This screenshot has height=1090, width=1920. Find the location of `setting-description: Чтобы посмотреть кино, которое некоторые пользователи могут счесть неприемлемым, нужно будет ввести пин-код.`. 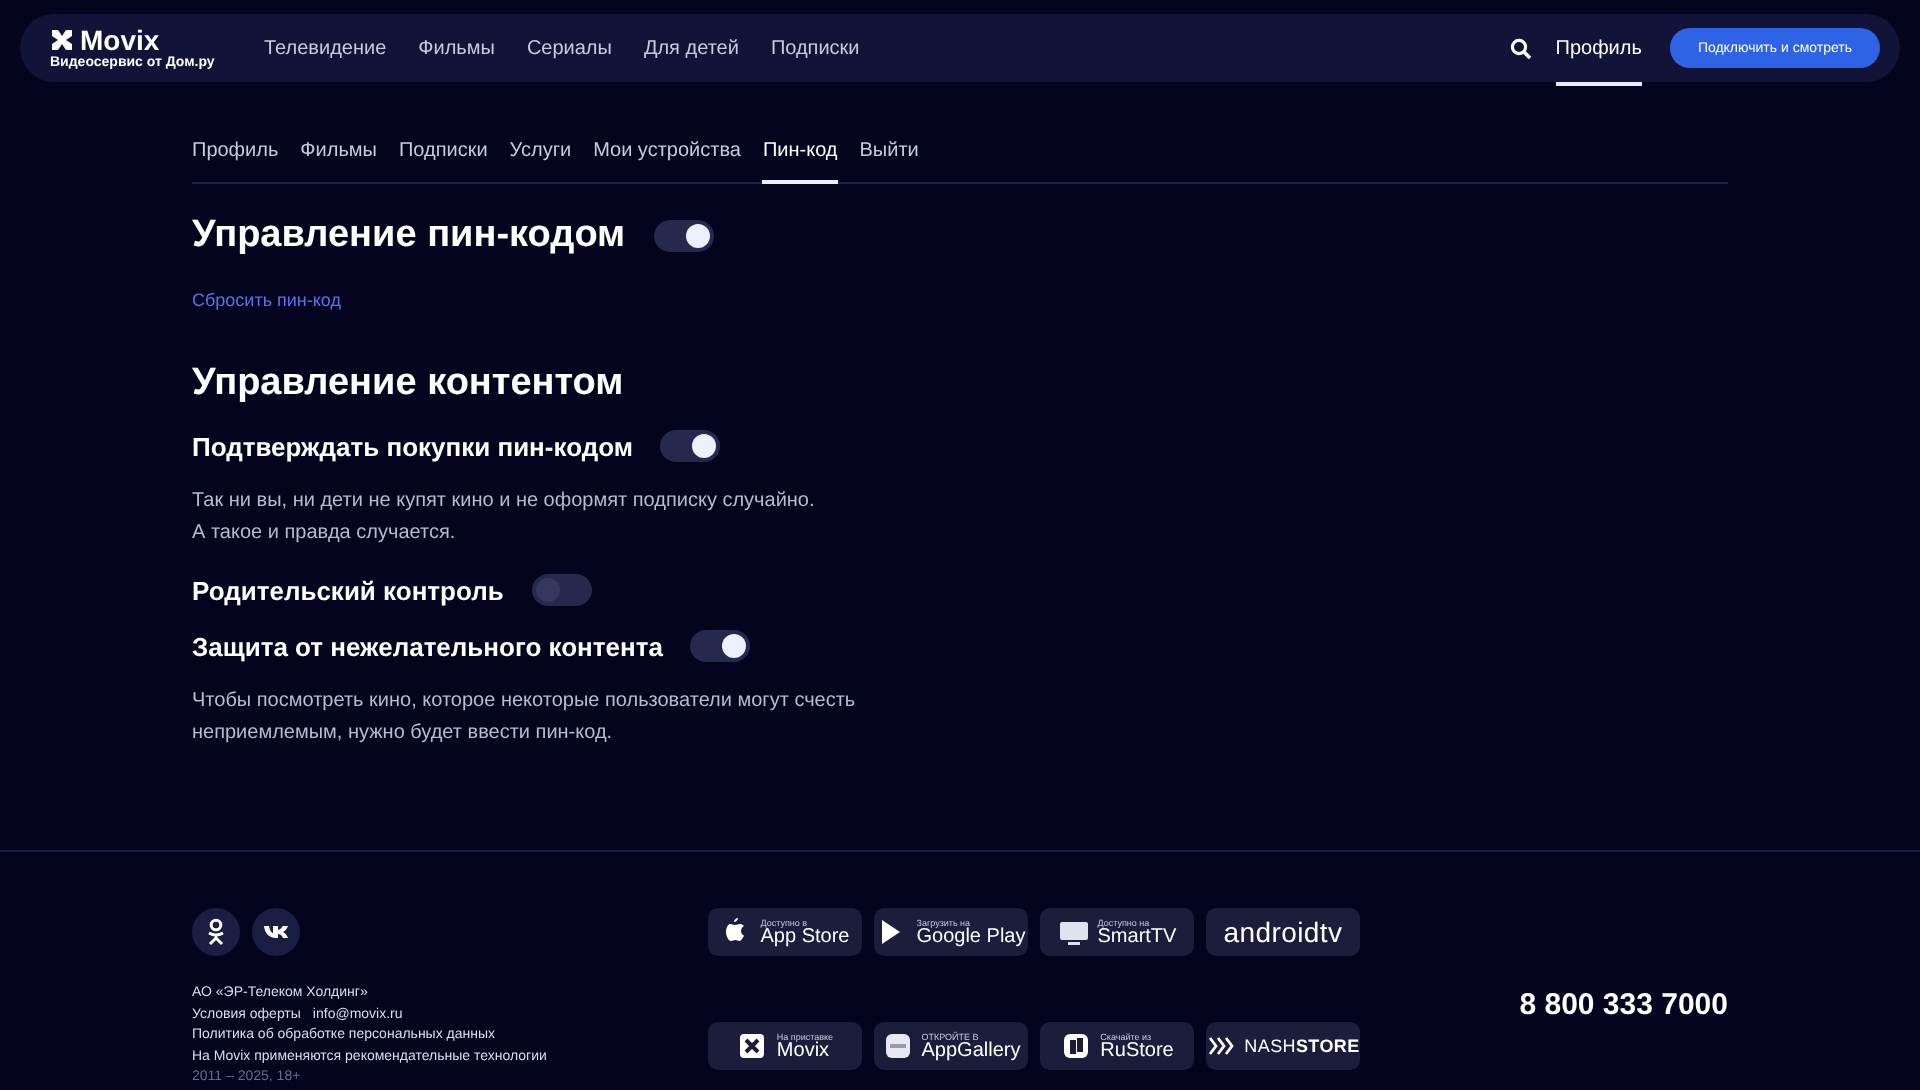

setting-description: Чтобы посмотреть кино, которое некоторые пользователи могут счесть неприемлемым, нужно будет ввести пин-код. is located at coordinates (525, 718).